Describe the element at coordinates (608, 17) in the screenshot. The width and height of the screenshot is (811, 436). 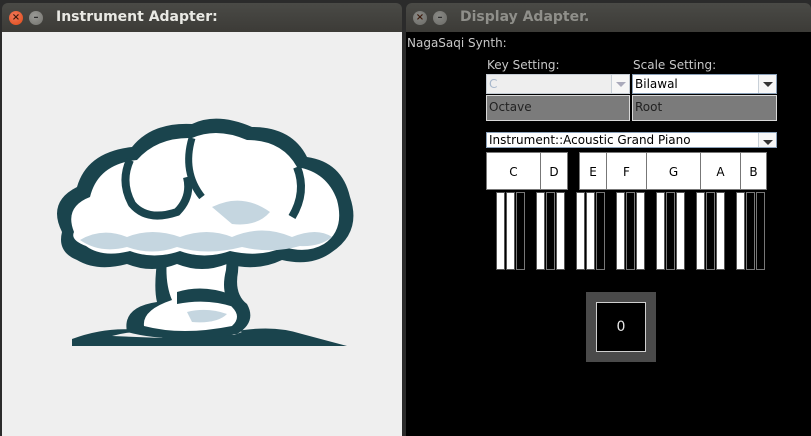
I see `title-bar: × – Display Adapter.` at that location.